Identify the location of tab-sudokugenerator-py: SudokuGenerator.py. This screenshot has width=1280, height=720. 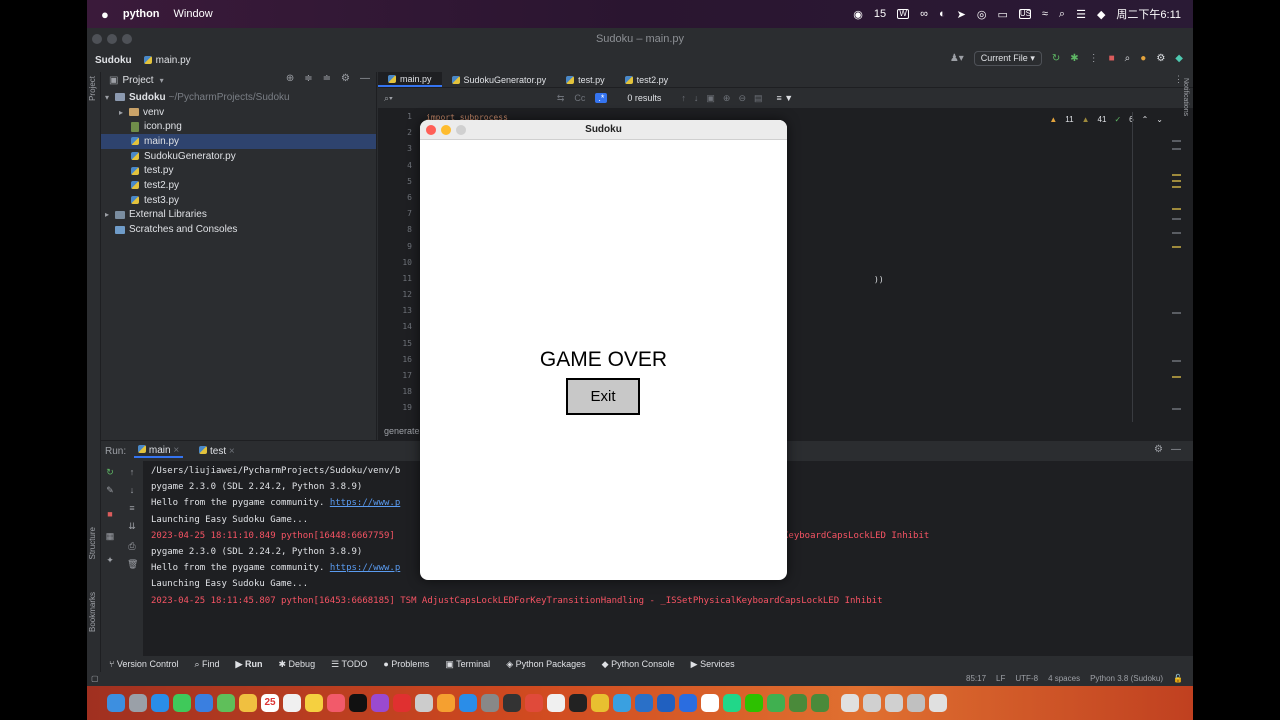
(499, 79).